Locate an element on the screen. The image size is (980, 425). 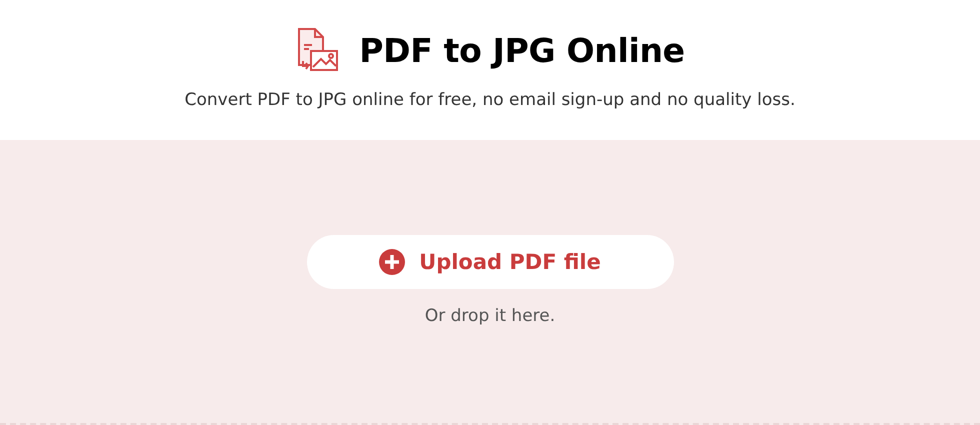
plus-icon is located at coordinates (392, 262).